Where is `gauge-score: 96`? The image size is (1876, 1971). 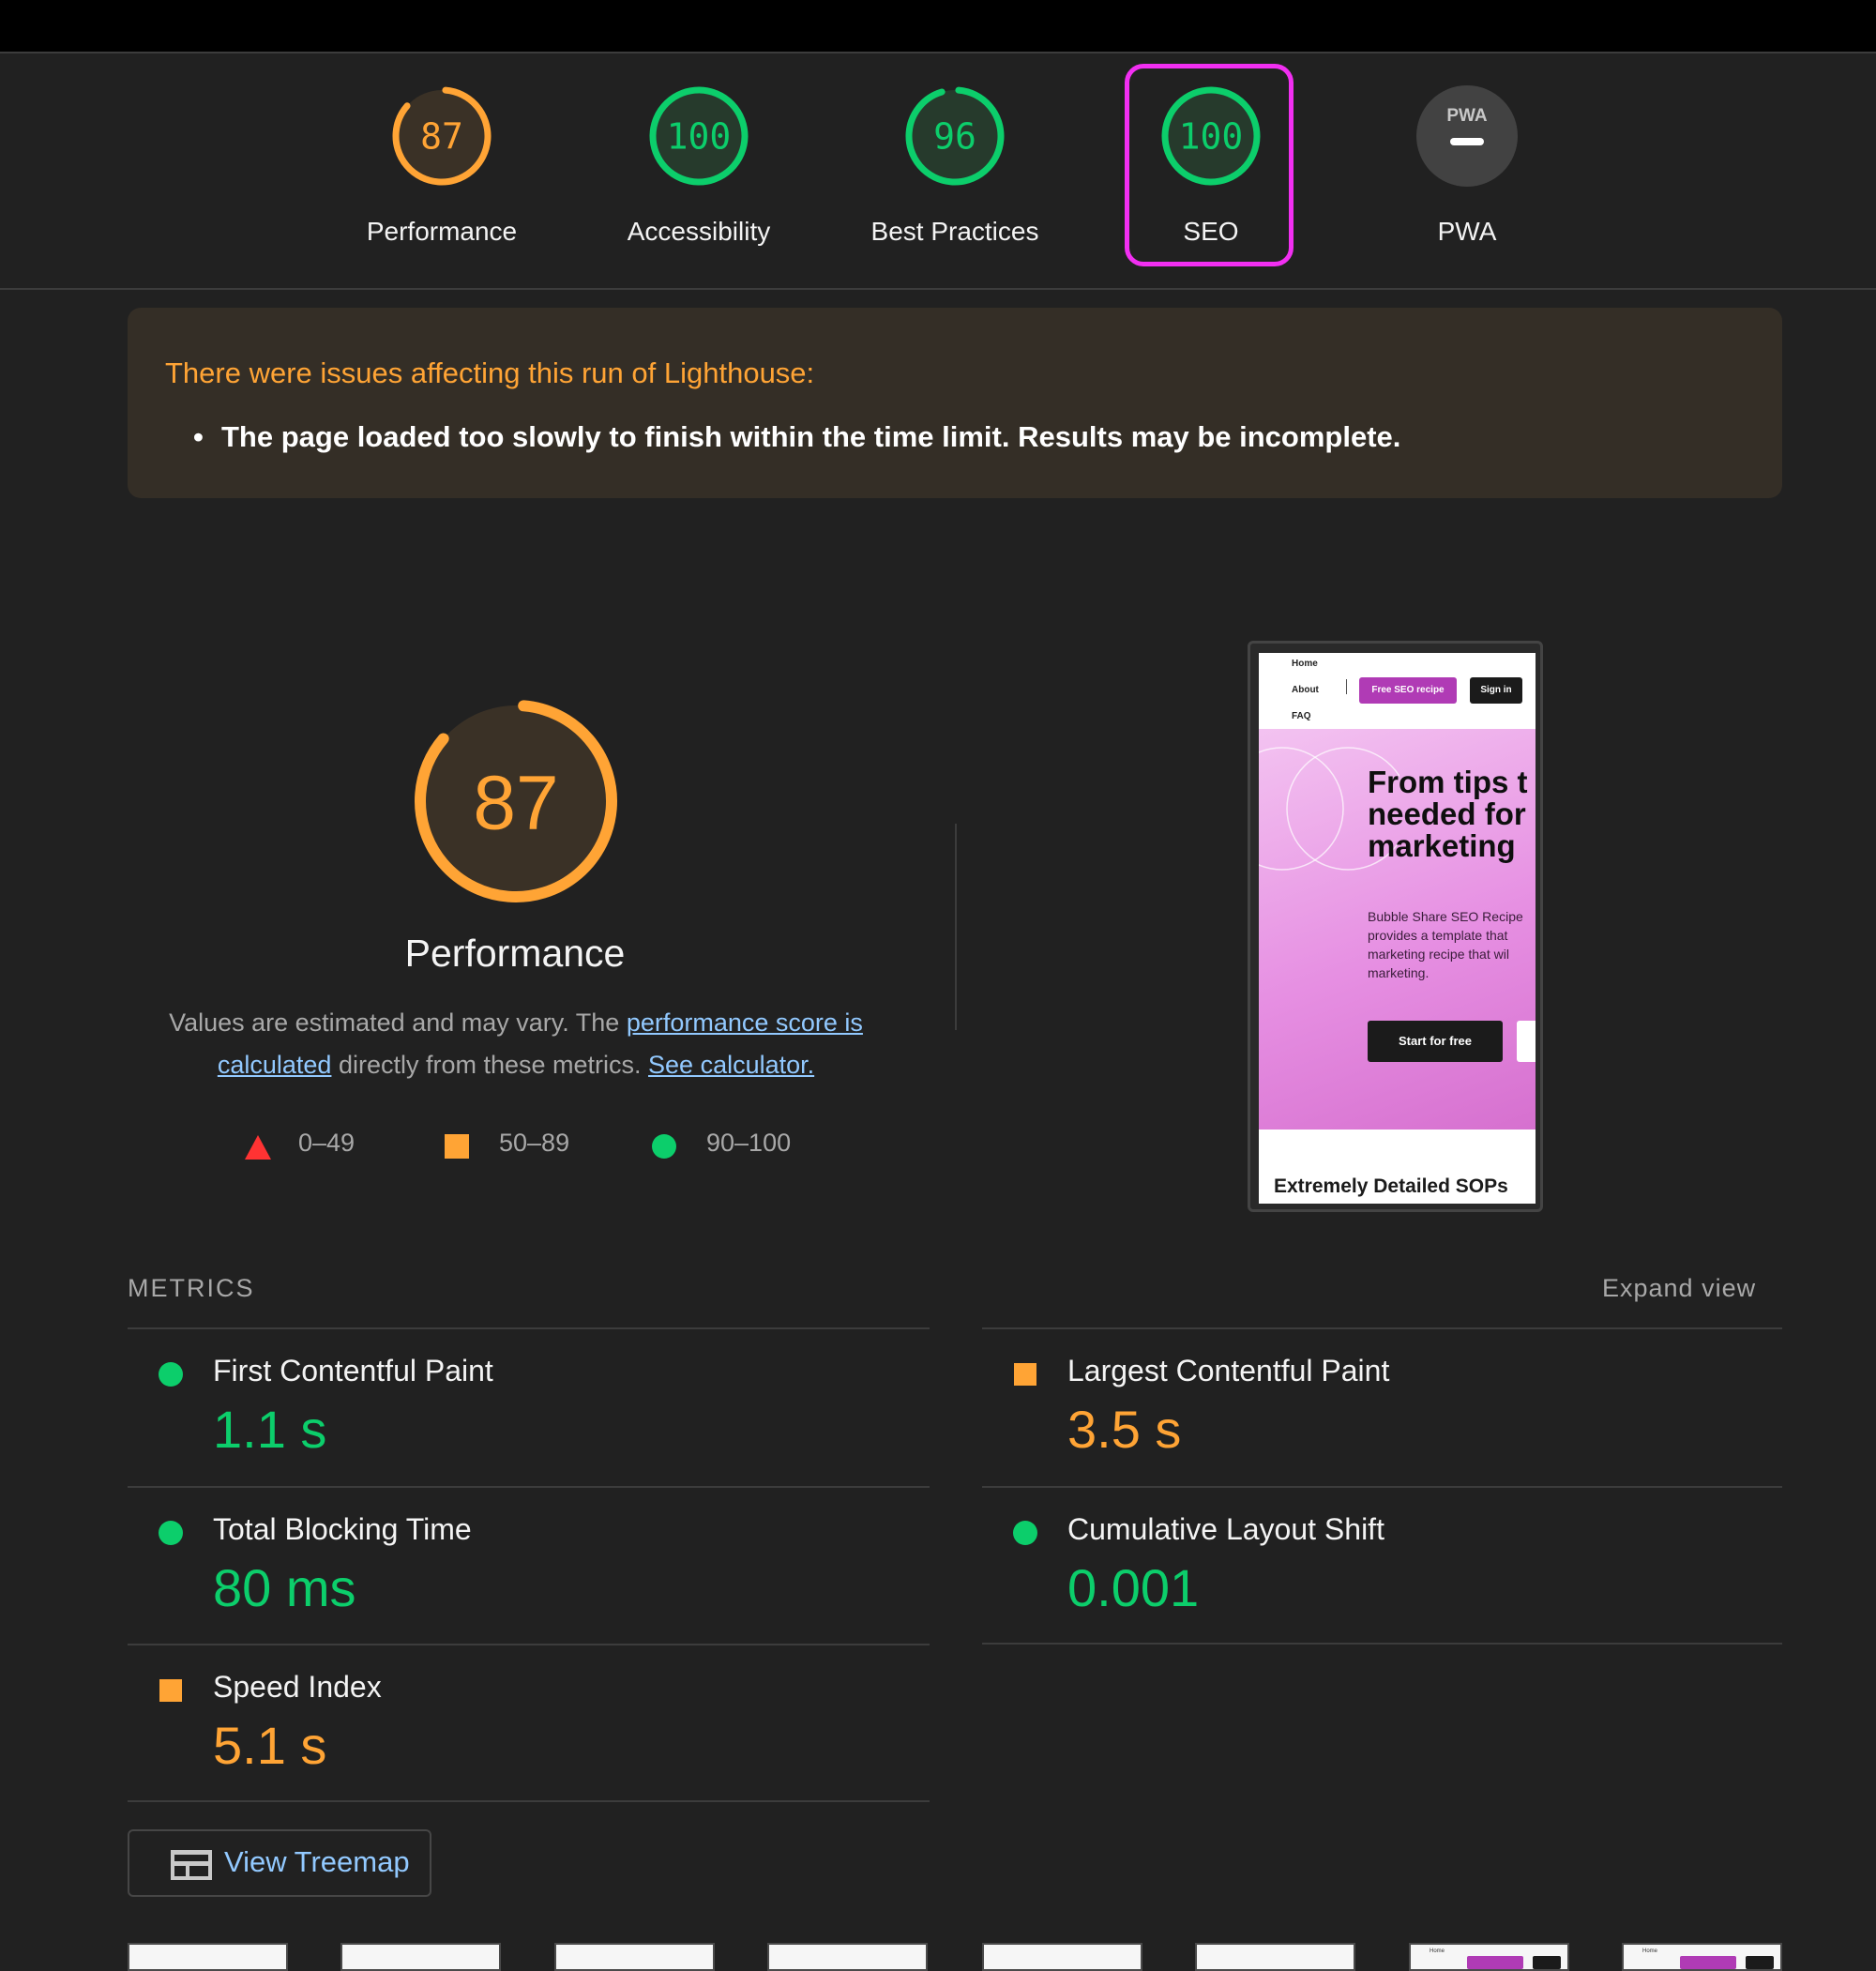 gauge-score: 96 is located at coordinates (954, 137).